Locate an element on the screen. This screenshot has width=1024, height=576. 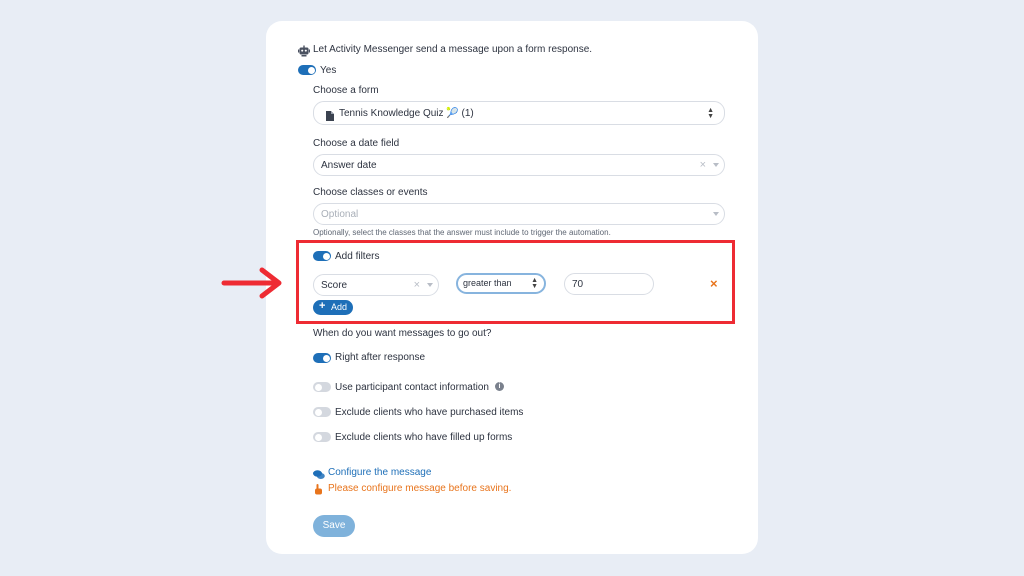
exclude-forms-toggle is located at coordinates (322, 437).